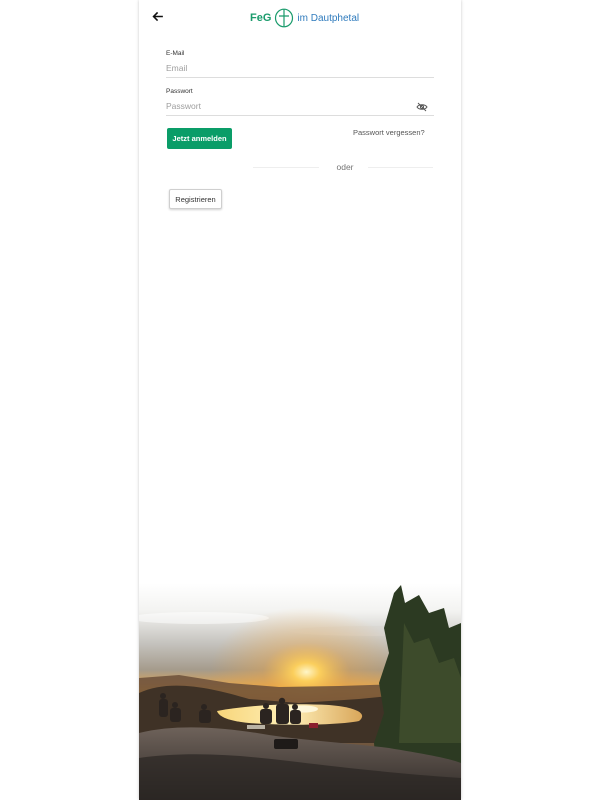 The height and width of the screenshot is (800, 600). I want to click on or-divider: oder, so click(300, 167).